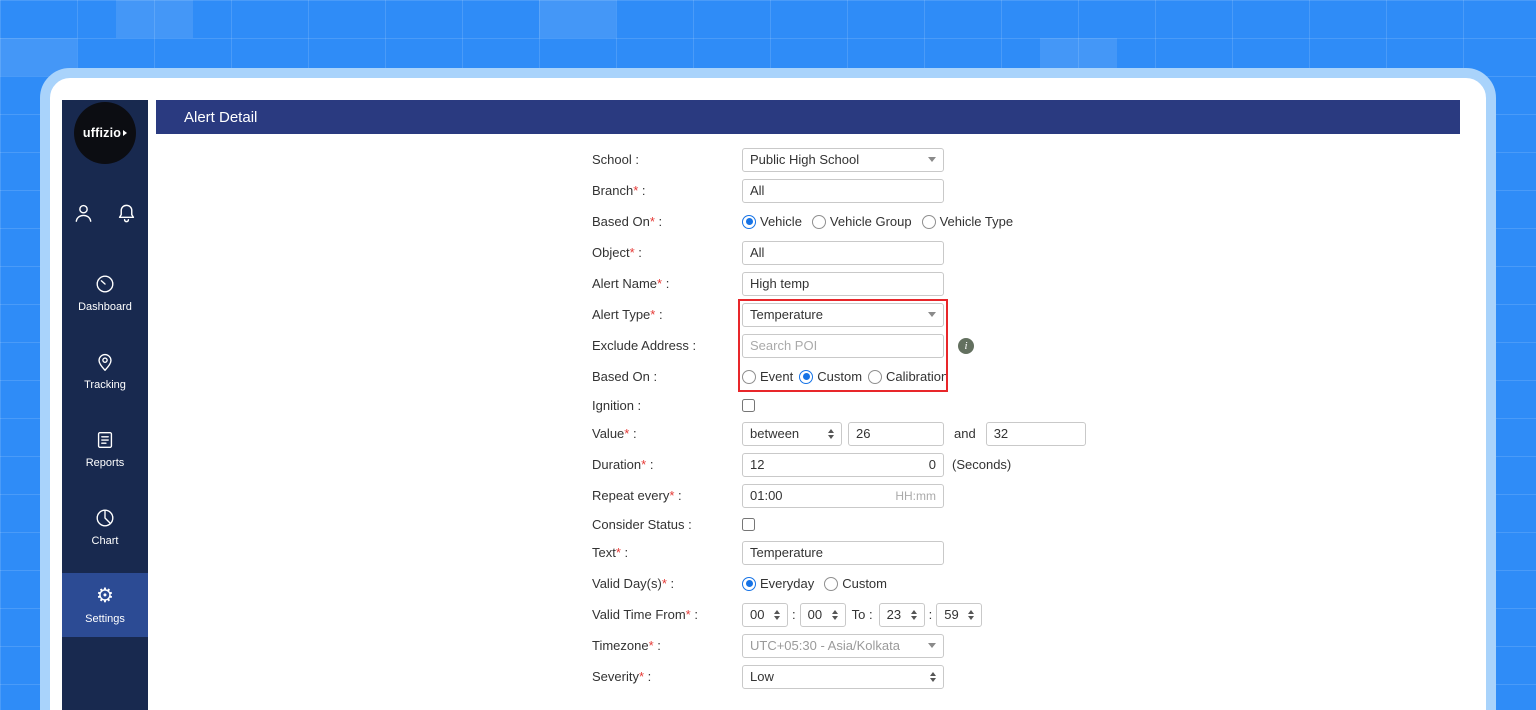  Describe the element at coordinates (1035, 433) in the screenshot. I see `value-to-input` at that location.